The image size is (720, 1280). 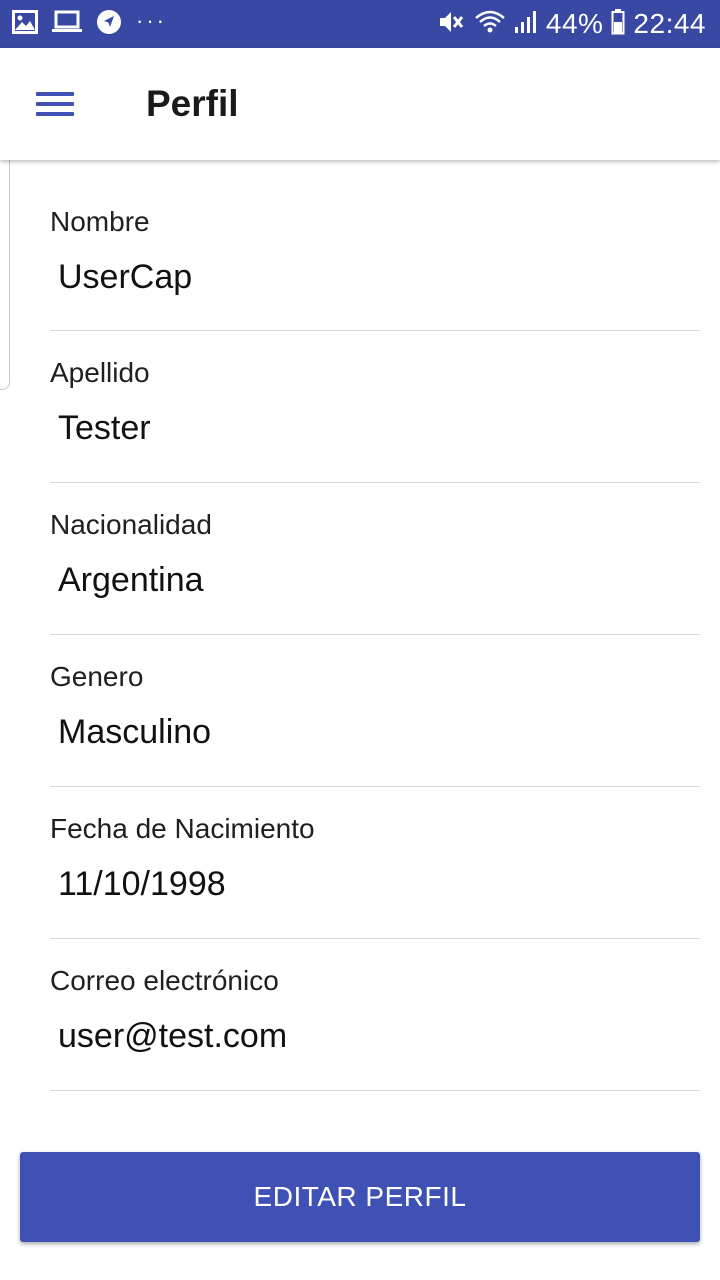 What do you see at coordinates (56, 104) in the screenshot?
I see `hamburger-menu-icon` at bounding box center [56, 104].